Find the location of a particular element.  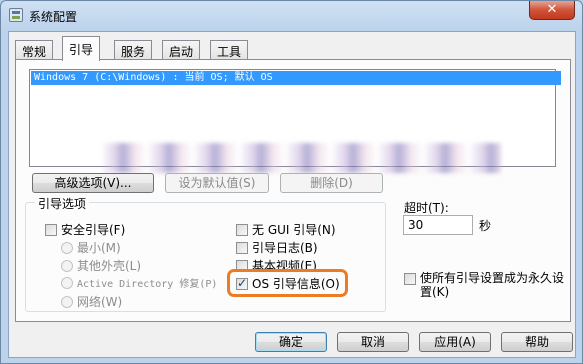

set-default-button: 设为默认值(S) is located at coordinates (217, 183).